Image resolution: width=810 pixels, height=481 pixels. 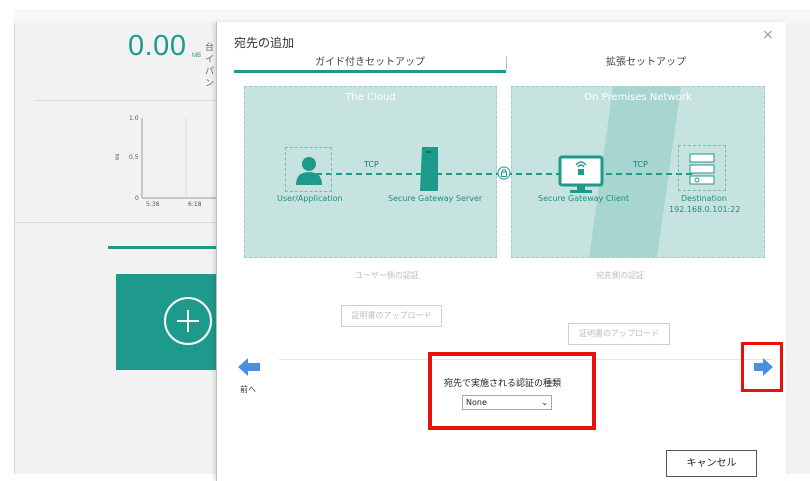 What do you see at coordinates (195, 204) in the screenshot?
I see `x-tick-label: 6:18` at bounding box center [195, 204].